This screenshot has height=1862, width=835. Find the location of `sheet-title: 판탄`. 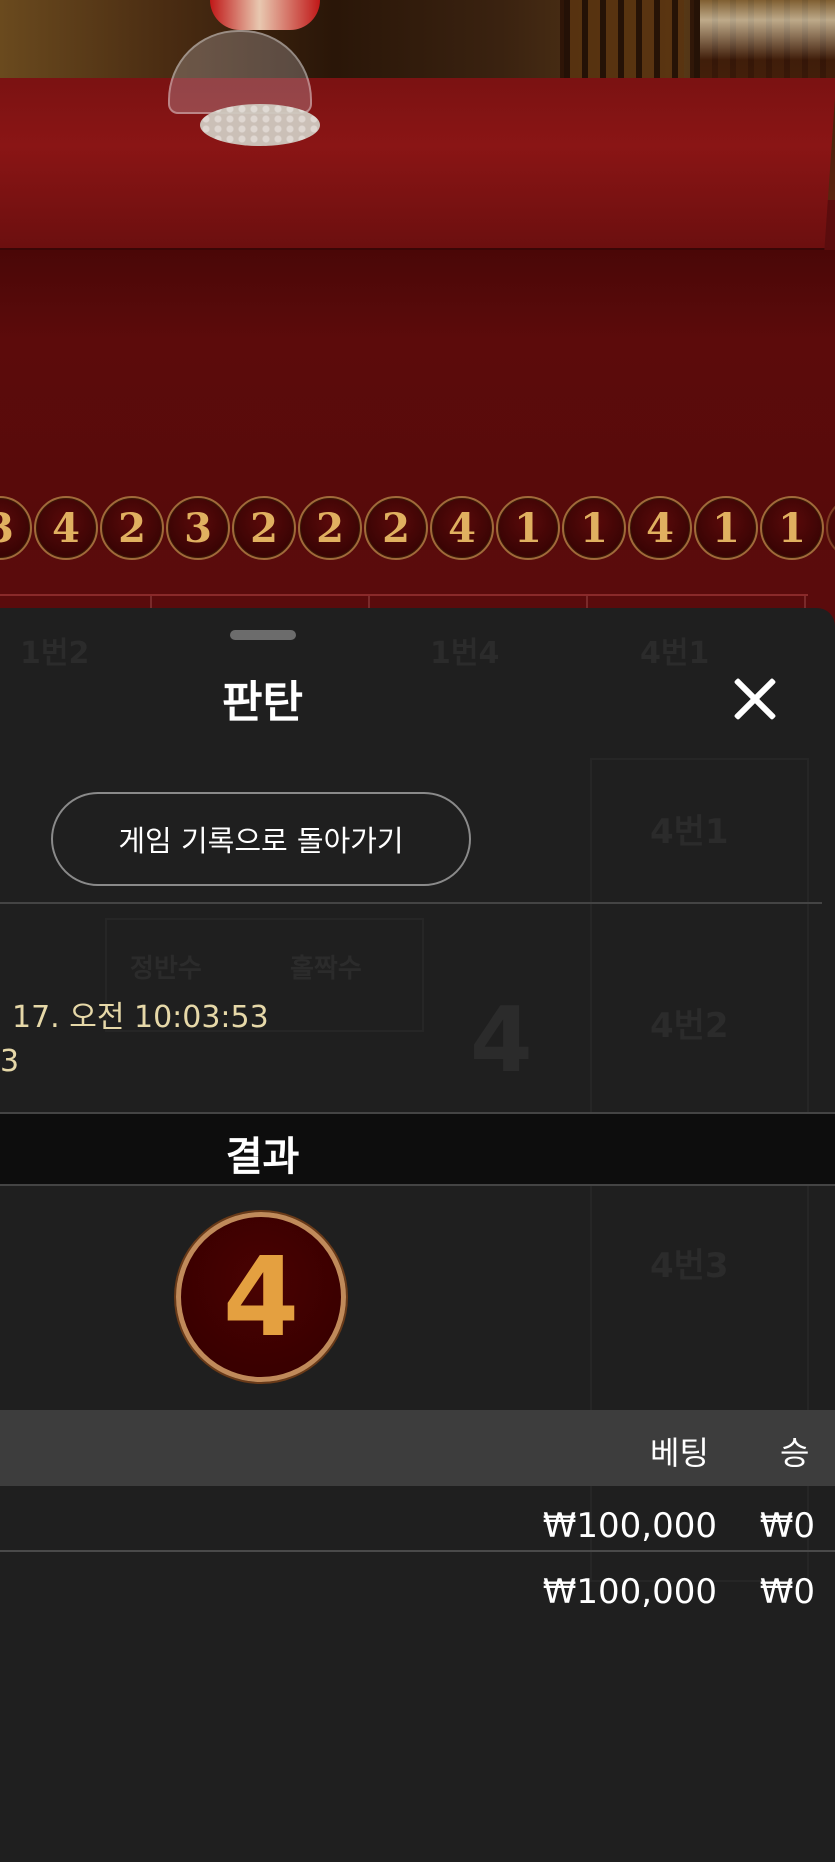

sheet-title: 판탄 is located at coordinates (262, 702).